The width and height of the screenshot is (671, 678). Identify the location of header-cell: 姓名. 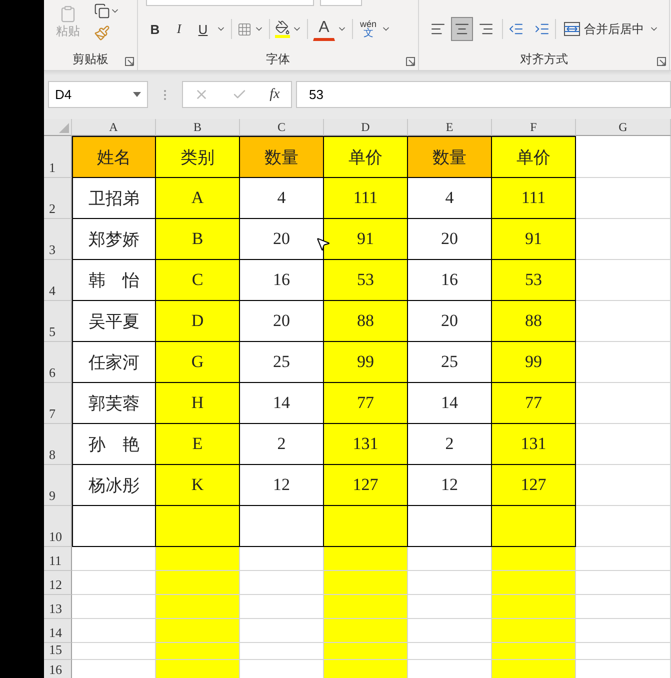
(114, 157).